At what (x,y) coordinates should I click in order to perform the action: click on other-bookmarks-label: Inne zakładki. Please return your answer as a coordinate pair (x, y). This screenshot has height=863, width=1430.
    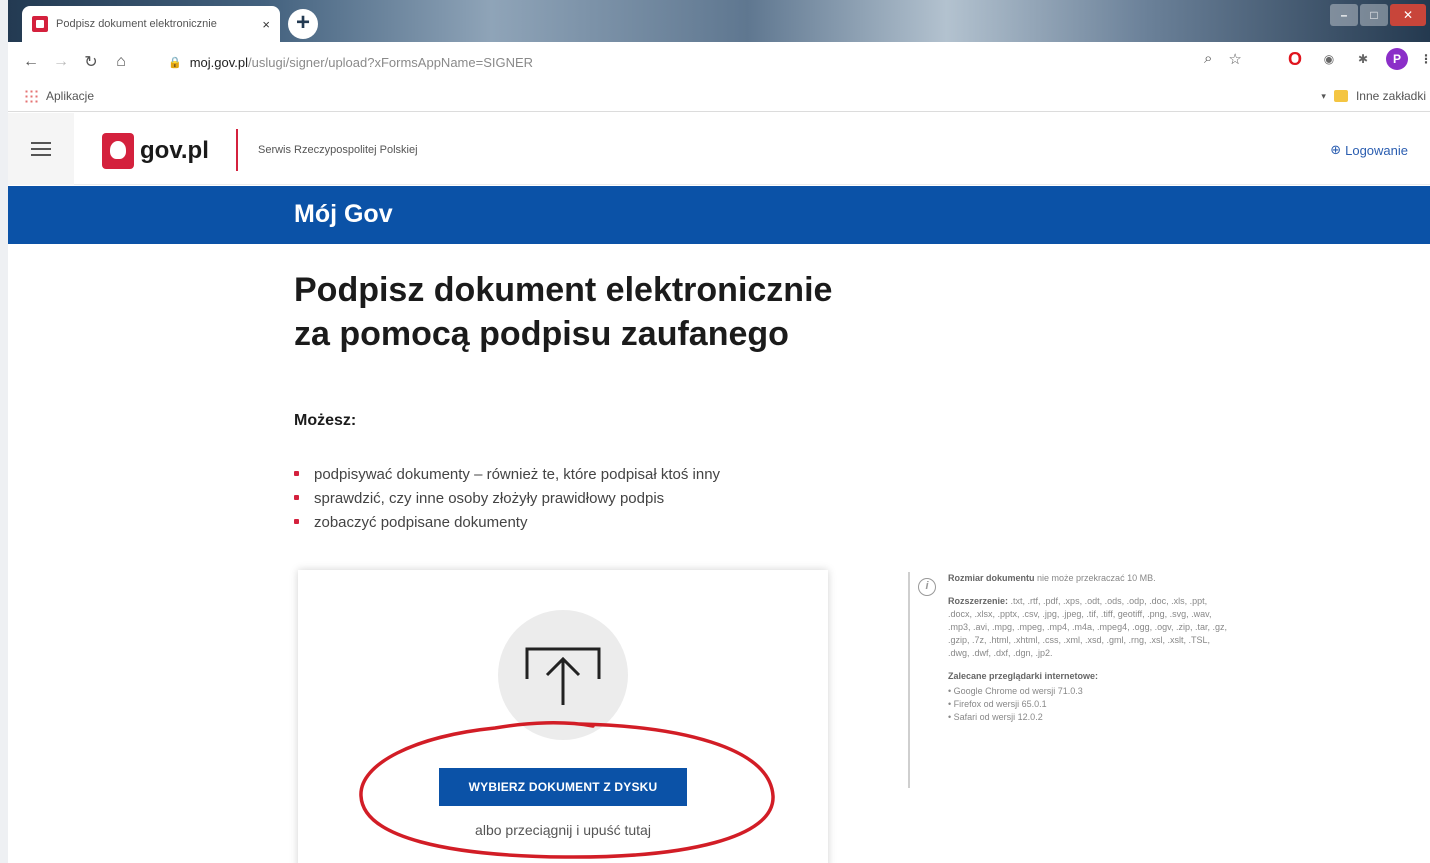
    Looking at the image, I should click on (1390, 96).